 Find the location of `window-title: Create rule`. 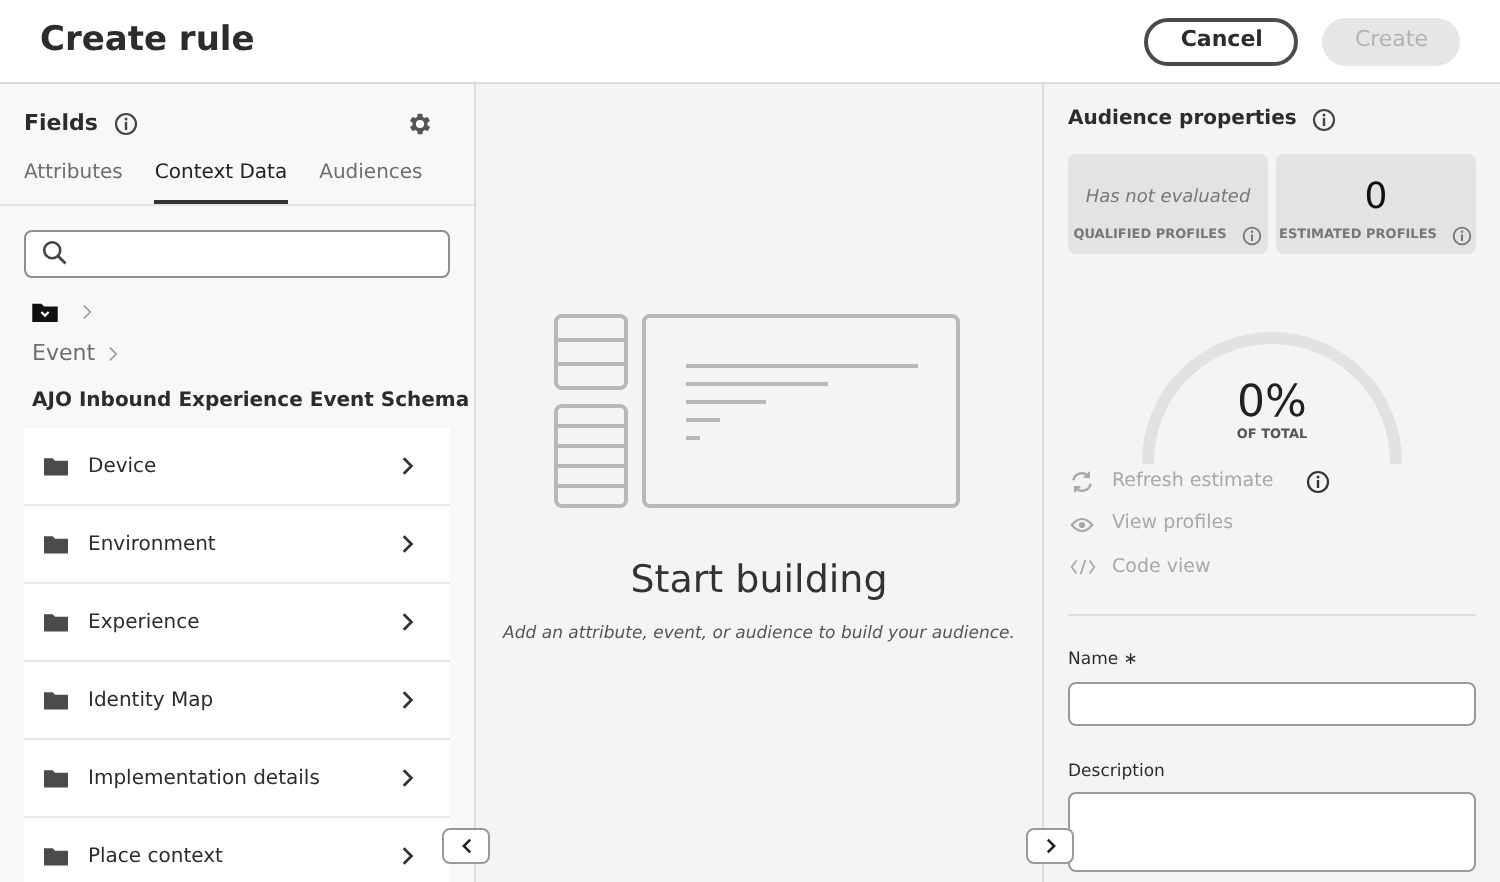

window-title: Create rule is located at coordinates (148, 40).